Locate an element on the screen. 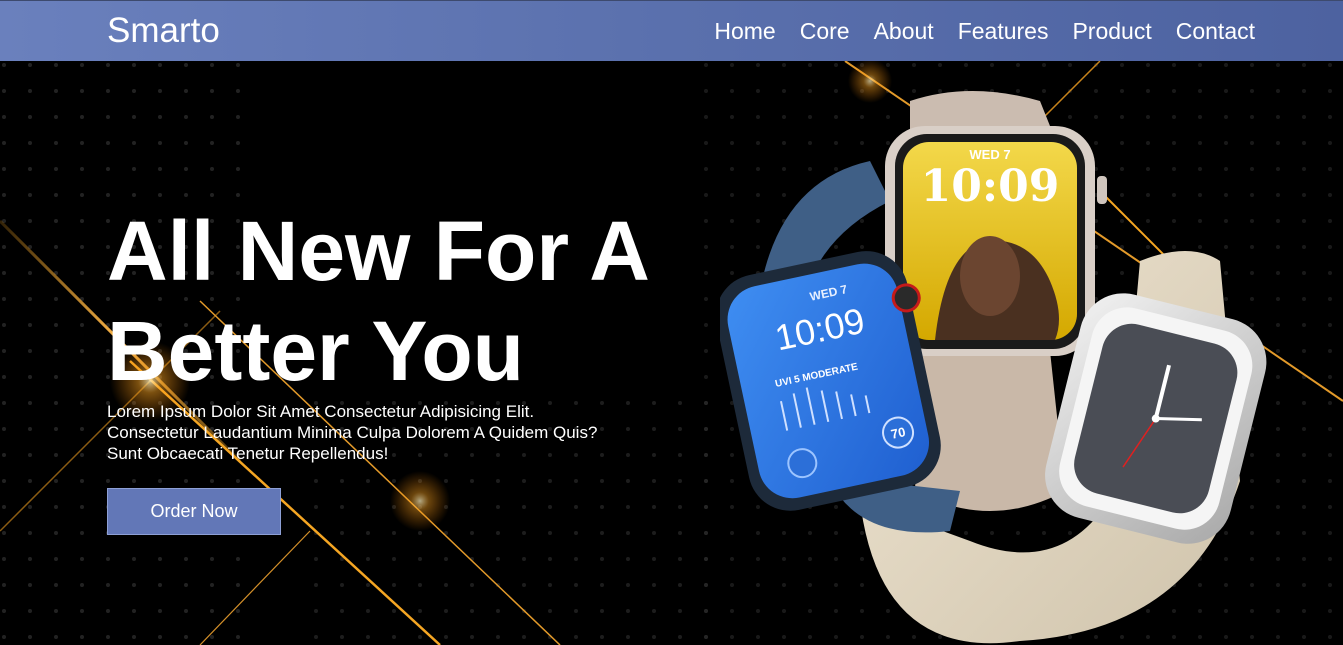  nav-link-core: Core is located at coordinates (825, 31).